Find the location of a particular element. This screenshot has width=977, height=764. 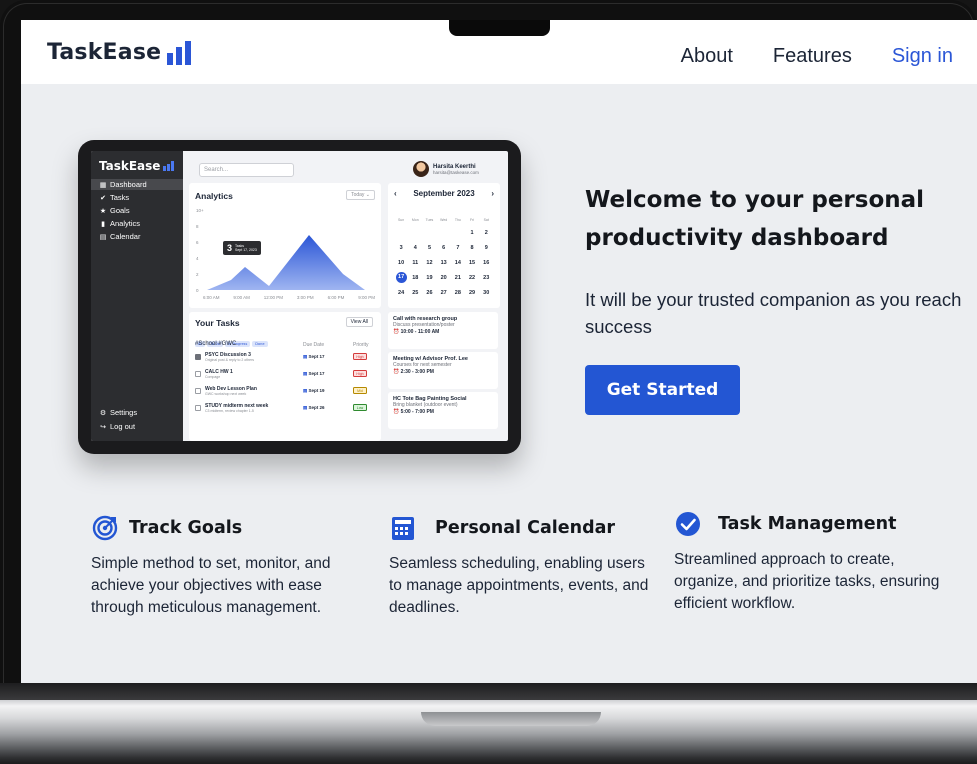

sidebar-item-label: Goals is located at coordinates (120, 210).